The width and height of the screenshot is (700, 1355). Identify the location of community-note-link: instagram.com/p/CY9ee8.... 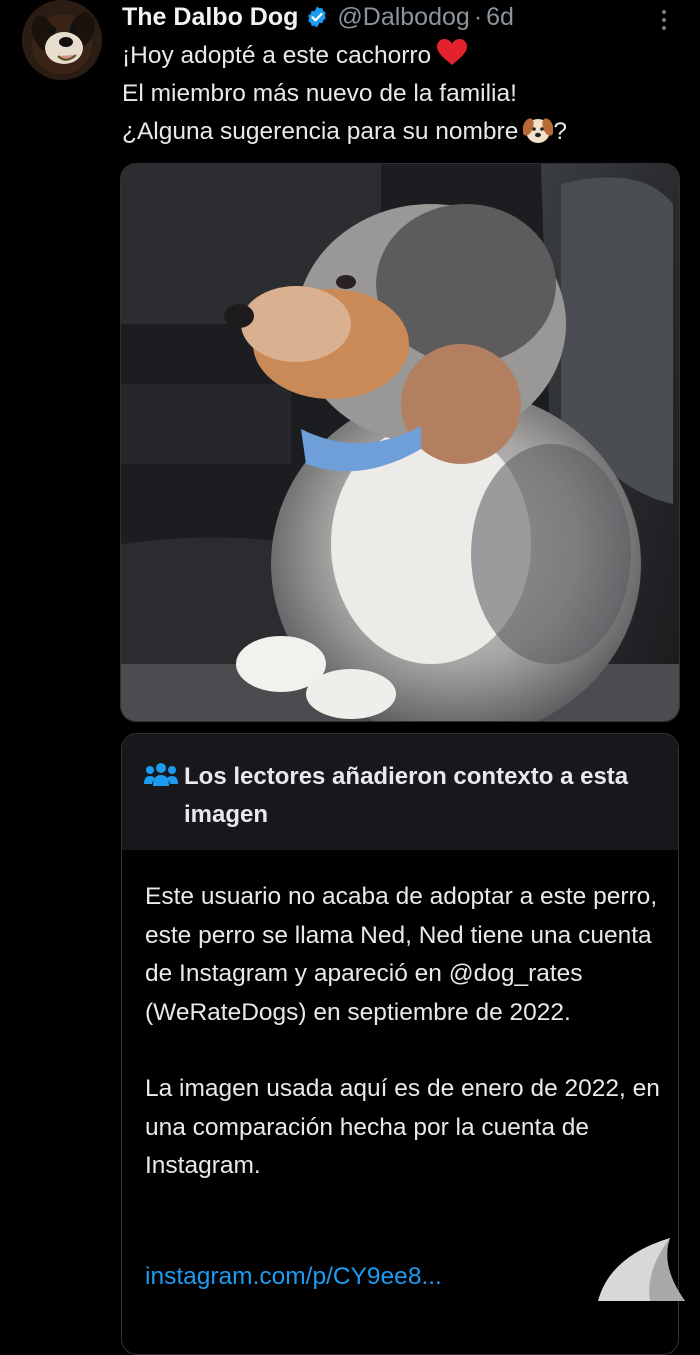
(293, 1277).